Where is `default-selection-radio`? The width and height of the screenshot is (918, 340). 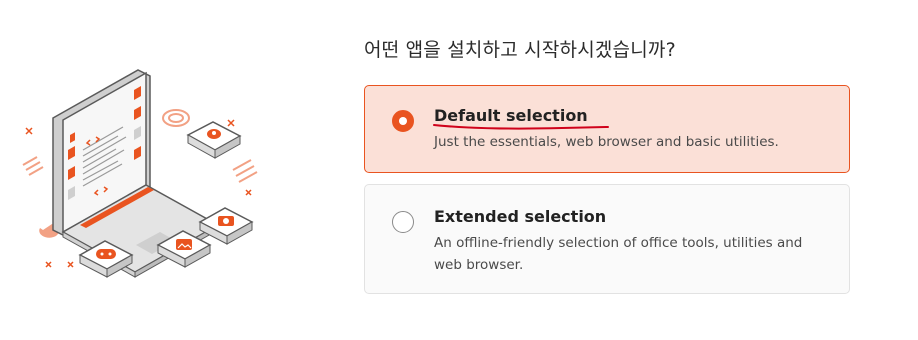
default-selection-radio is located at coordinates (403, 121).